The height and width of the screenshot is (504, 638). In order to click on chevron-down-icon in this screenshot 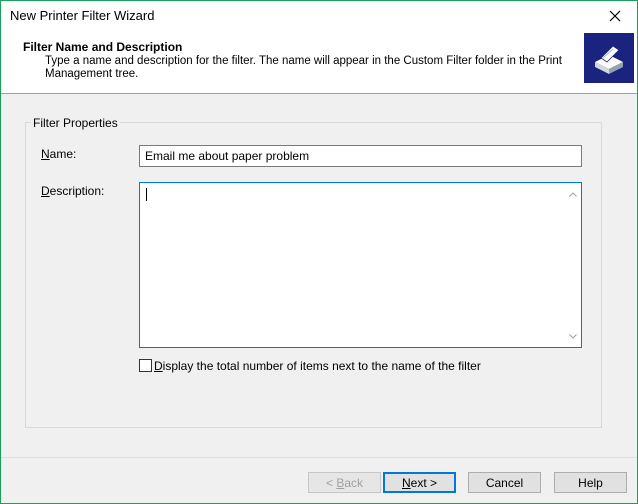, I will do `click(573, 336)`.